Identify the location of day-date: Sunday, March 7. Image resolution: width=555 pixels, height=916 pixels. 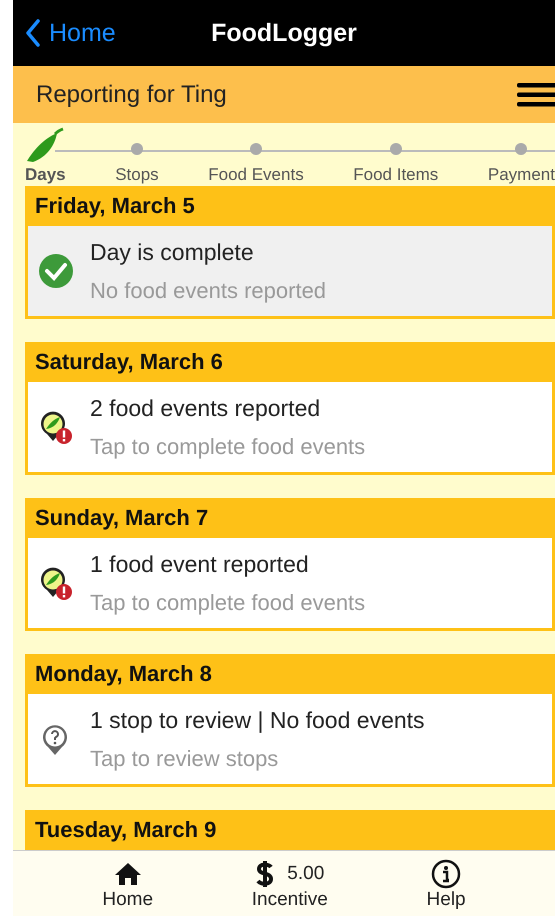
(121, 518).